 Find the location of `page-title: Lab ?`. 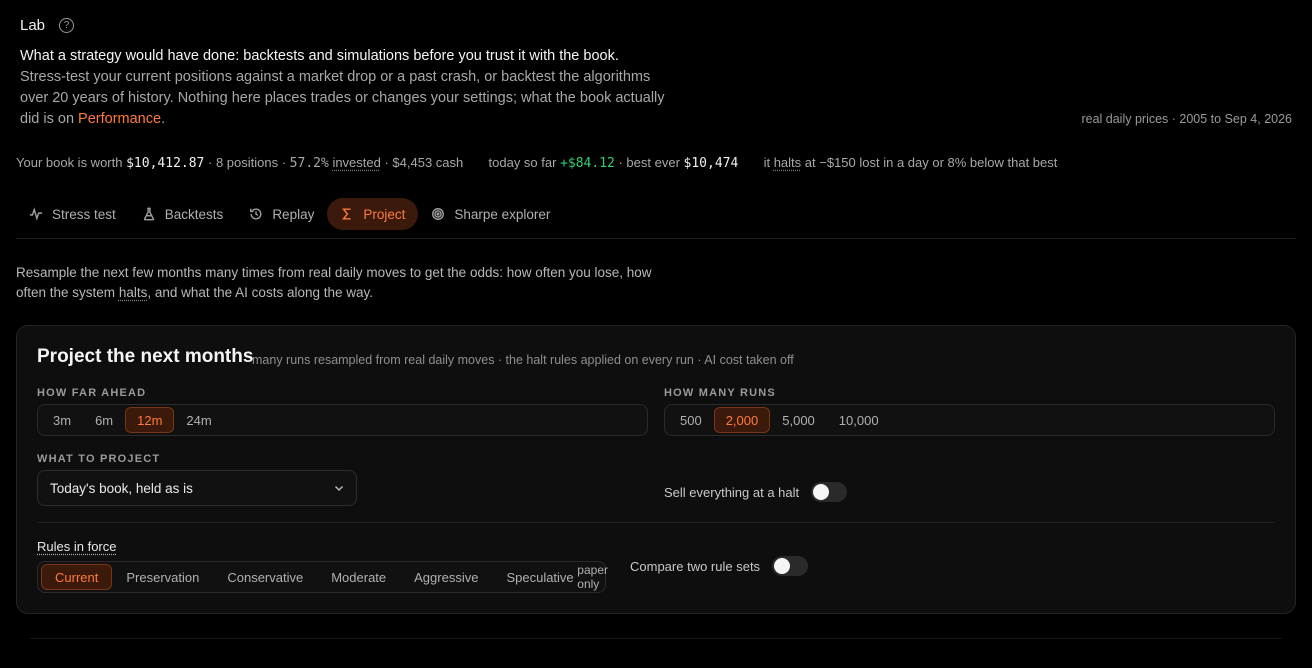

page-title: Lab ? is located at coordinates (47, 25).